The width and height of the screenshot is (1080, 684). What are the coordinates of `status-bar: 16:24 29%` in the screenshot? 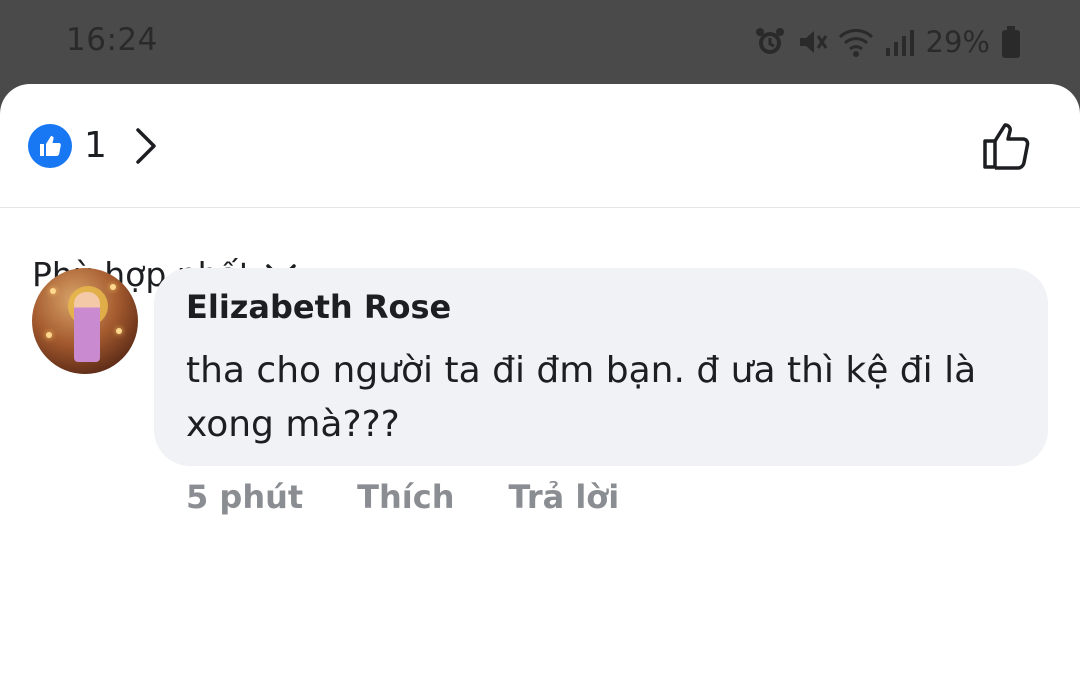 It's located at (540, 42).